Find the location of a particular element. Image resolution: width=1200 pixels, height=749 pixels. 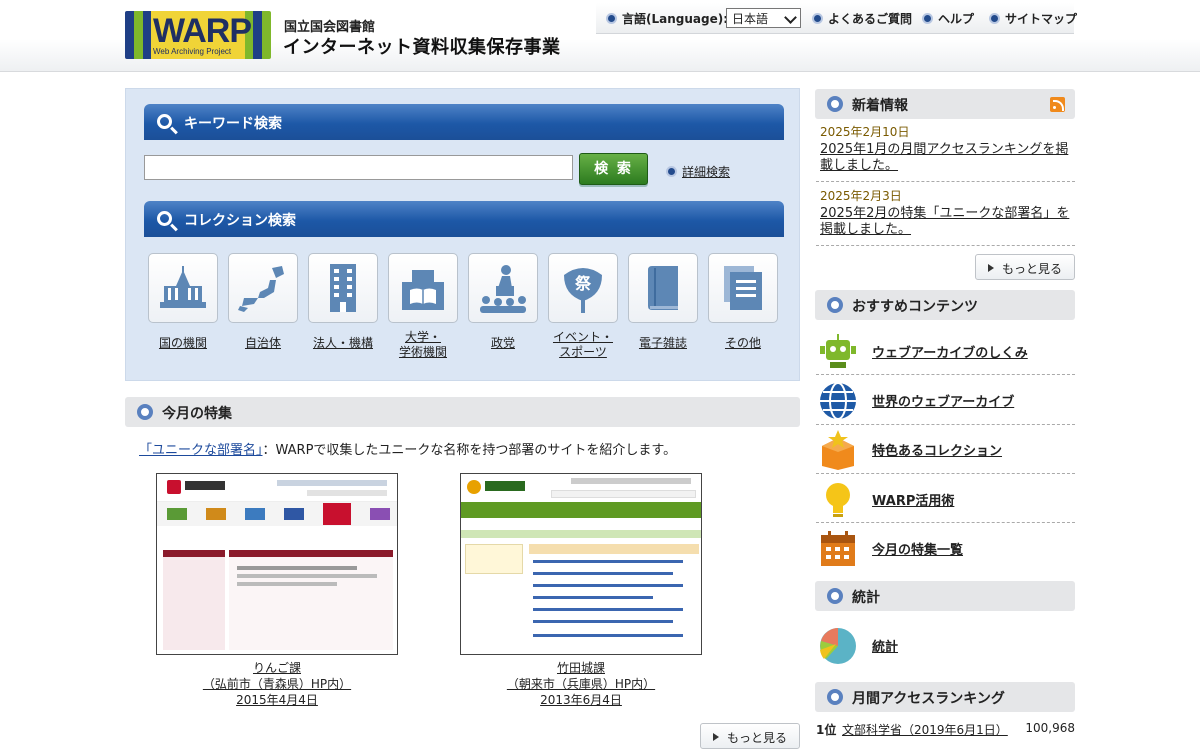

category-label: 政党 is located at coordinates (502, 343).